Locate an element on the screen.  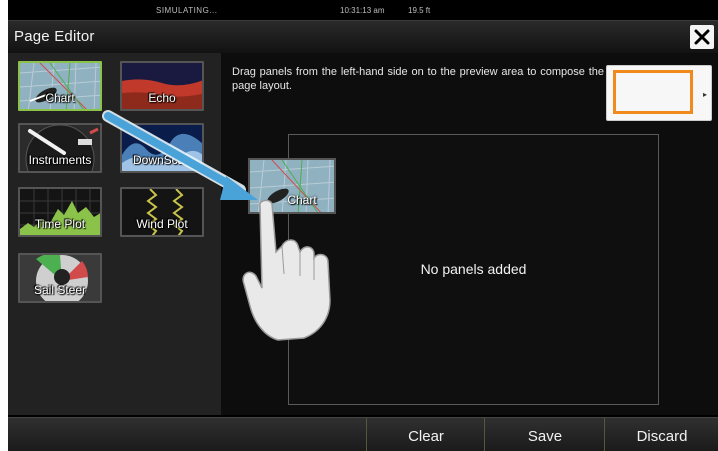
close-button is located at coordinates (702, 37).